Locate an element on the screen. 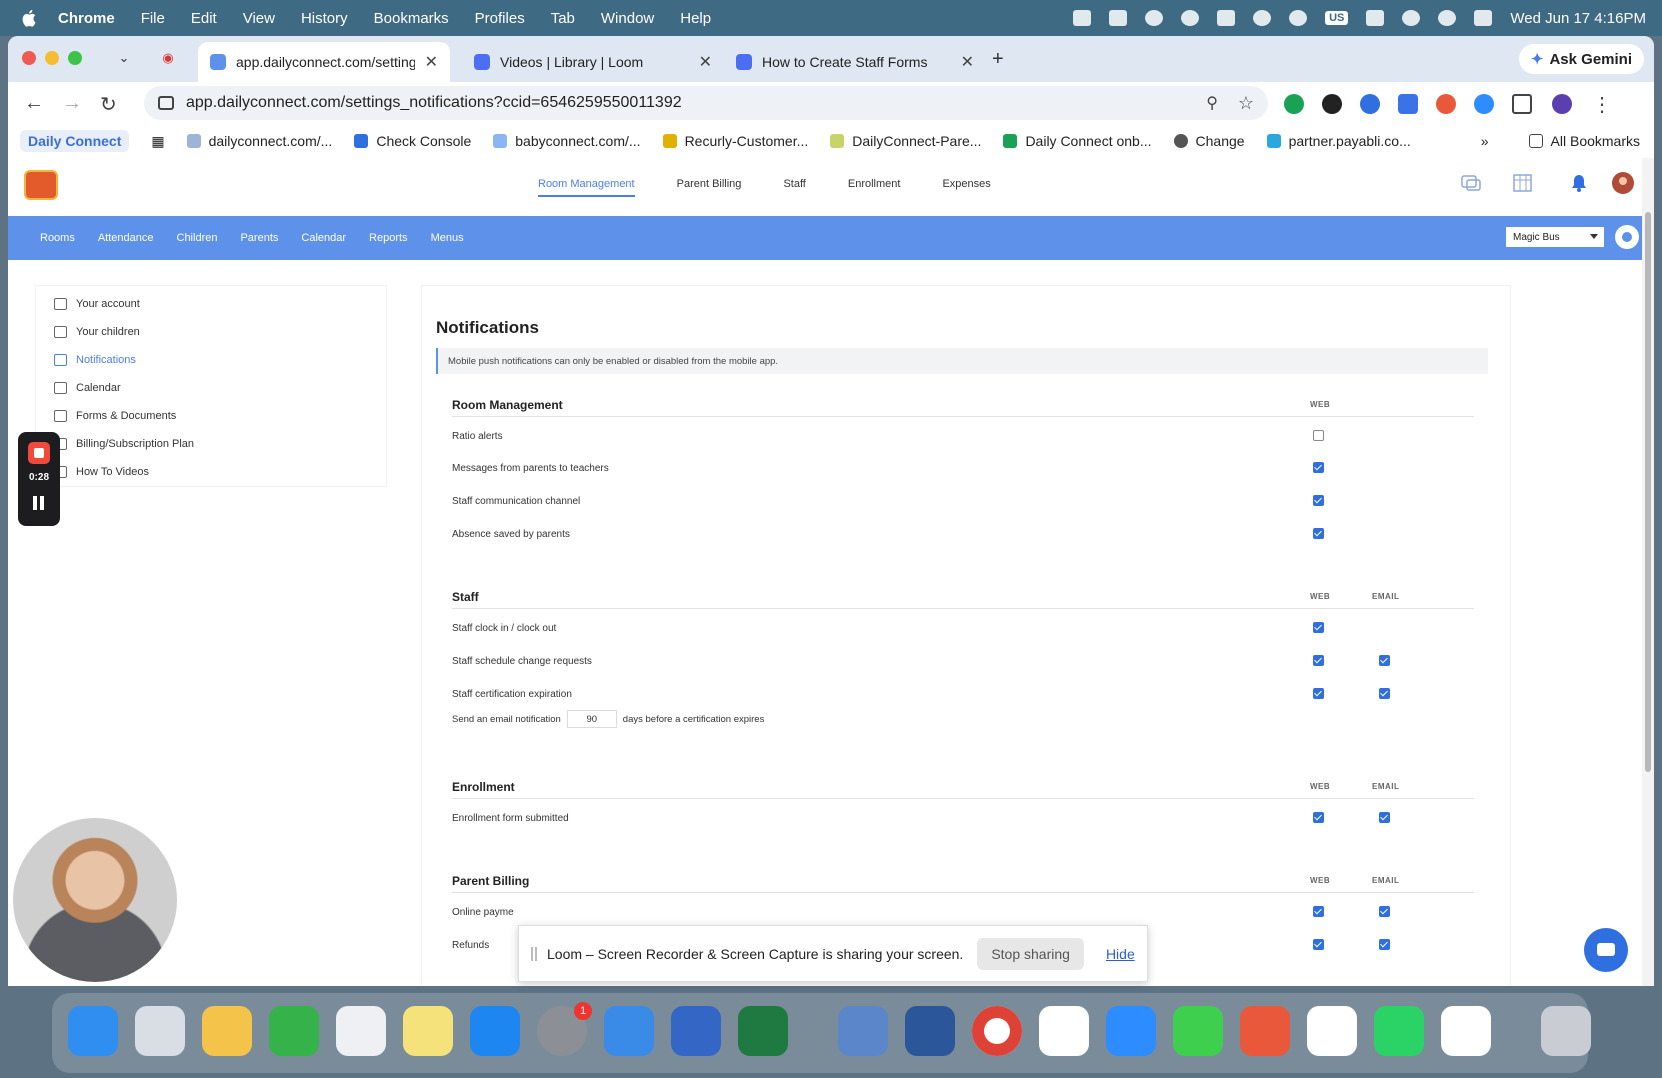  back-arrow-icon: ← is located at coordinates (34, 103).